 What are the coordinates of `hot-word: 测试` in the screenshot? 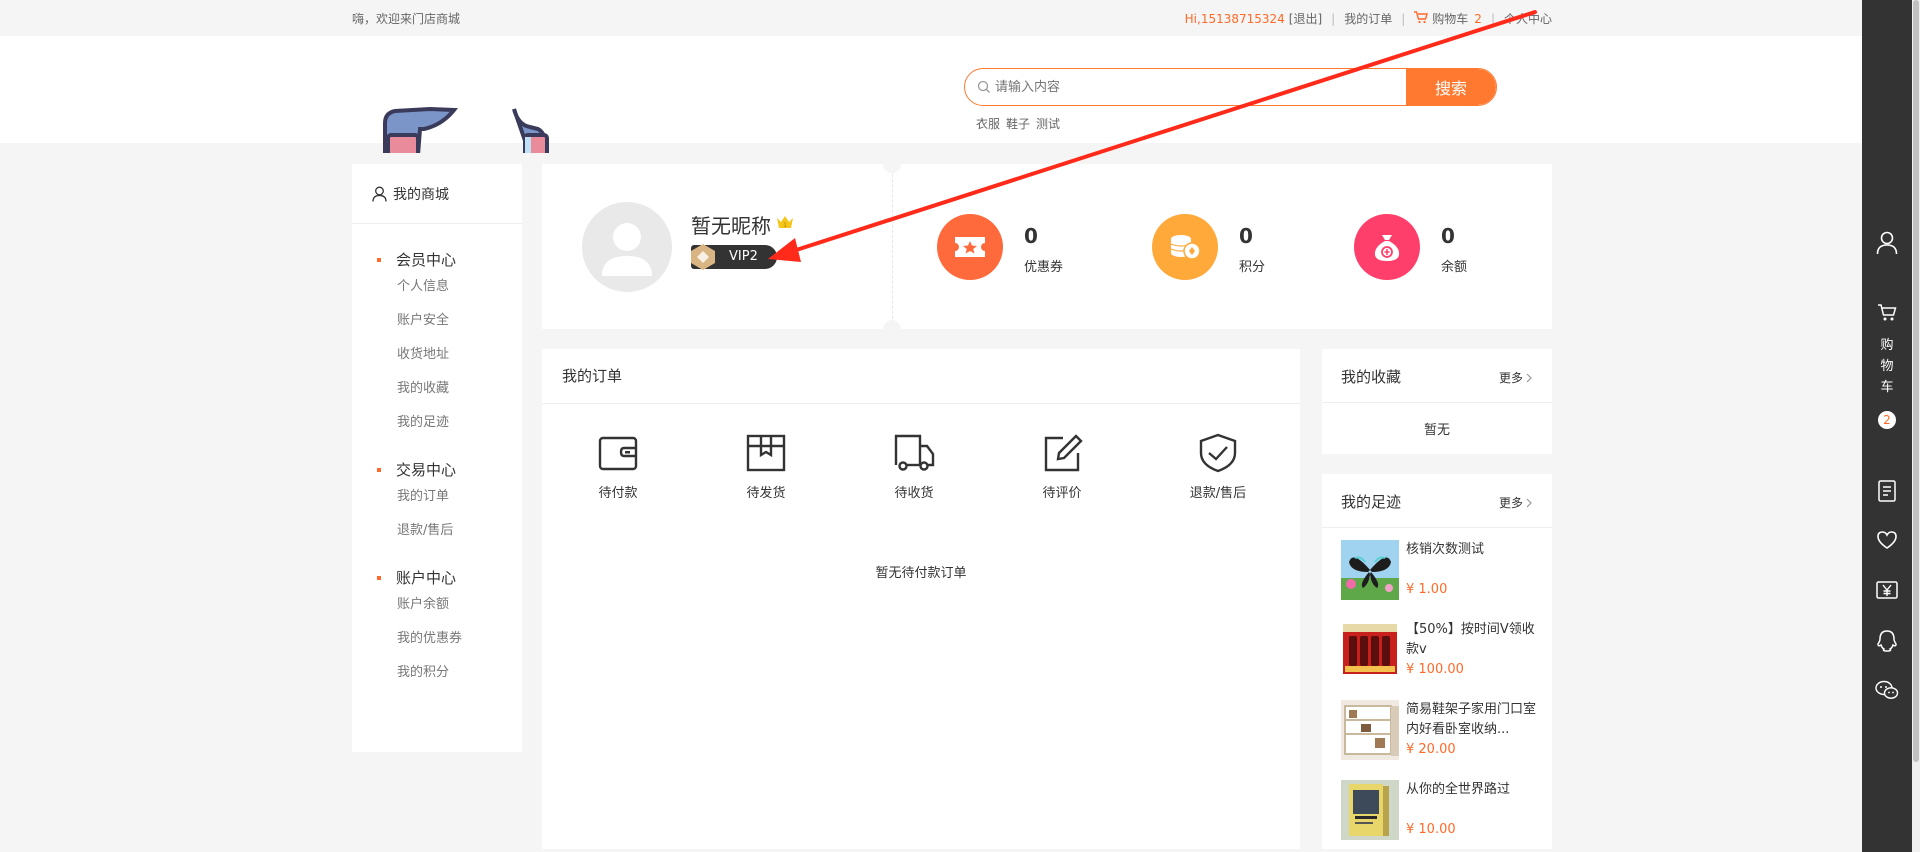 It's located at (1048, 124).